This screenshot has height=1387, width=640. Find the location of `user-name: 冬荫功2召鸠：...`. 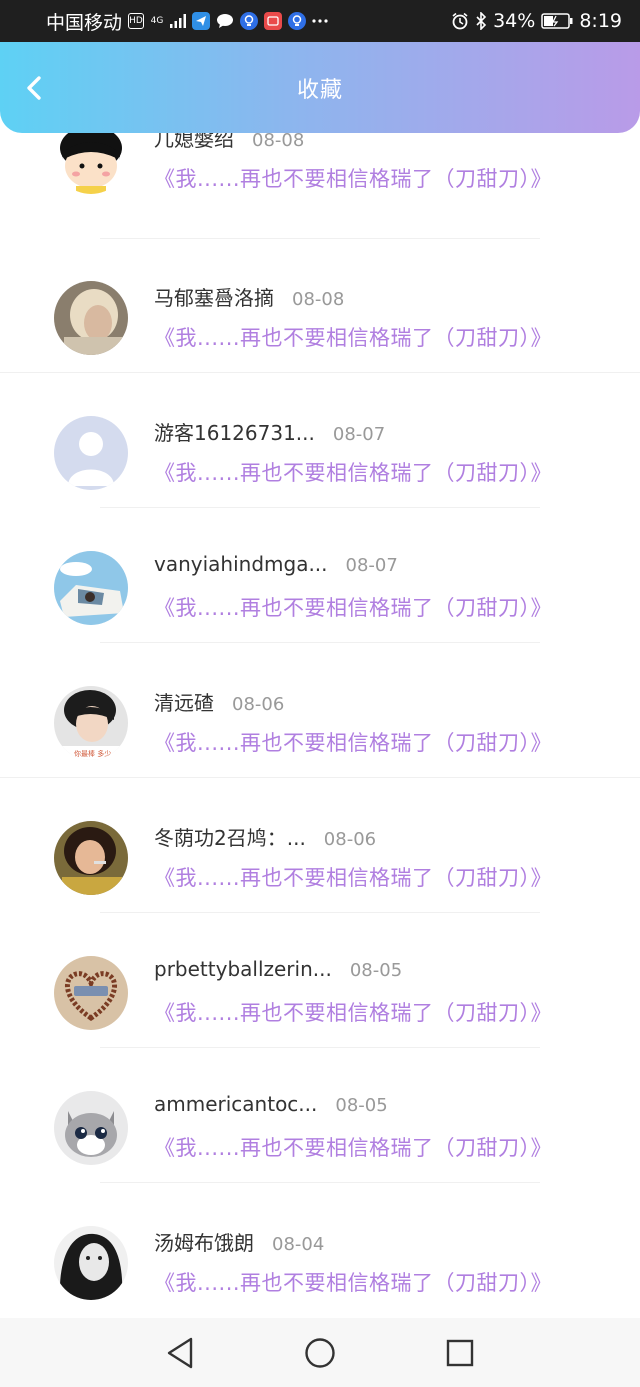

user-name: 冬荫功2召鸠：... is located at coordinates (230, 838).